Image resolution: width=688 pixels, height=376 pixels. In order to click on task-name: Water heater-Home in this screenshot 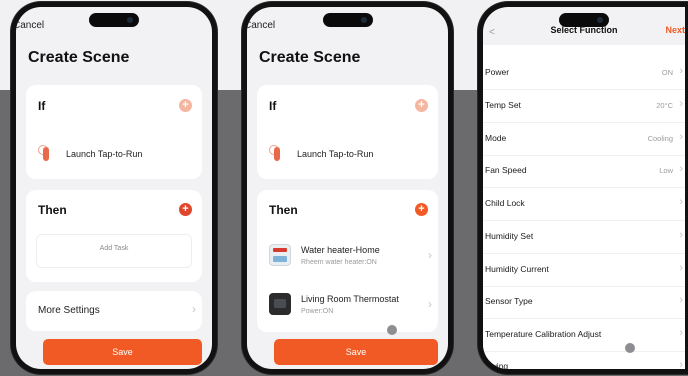, I will do `click(340, 250)`.